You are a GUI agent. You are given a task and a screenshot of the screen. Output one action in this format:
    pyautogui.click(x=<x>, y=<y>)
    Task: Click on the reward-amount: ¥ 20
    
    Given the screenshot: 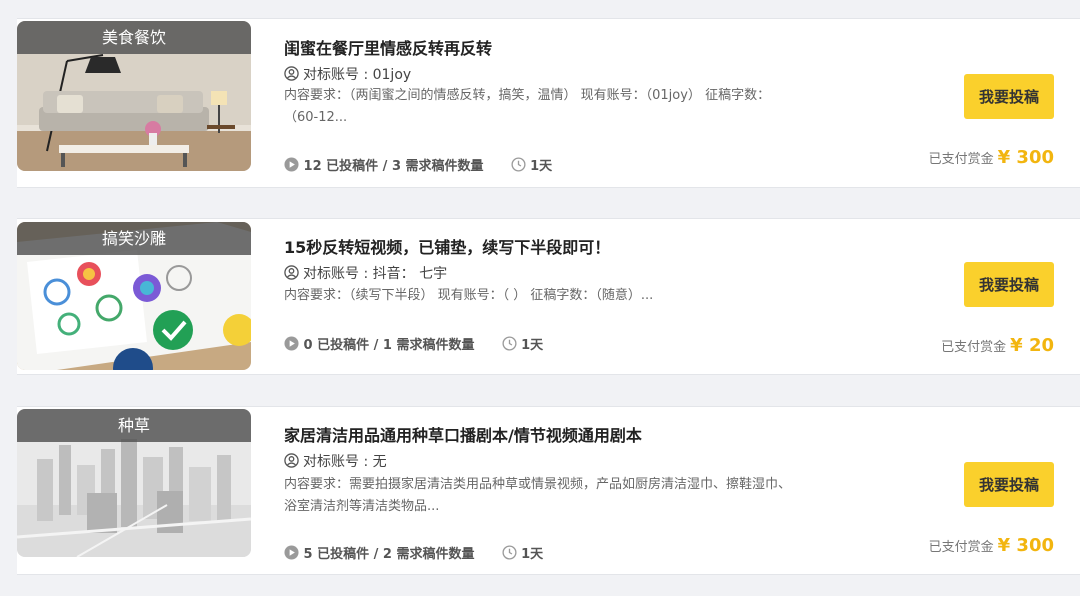 What is the action you would take?
    pyautogui.click(x=1032, y=345)
    